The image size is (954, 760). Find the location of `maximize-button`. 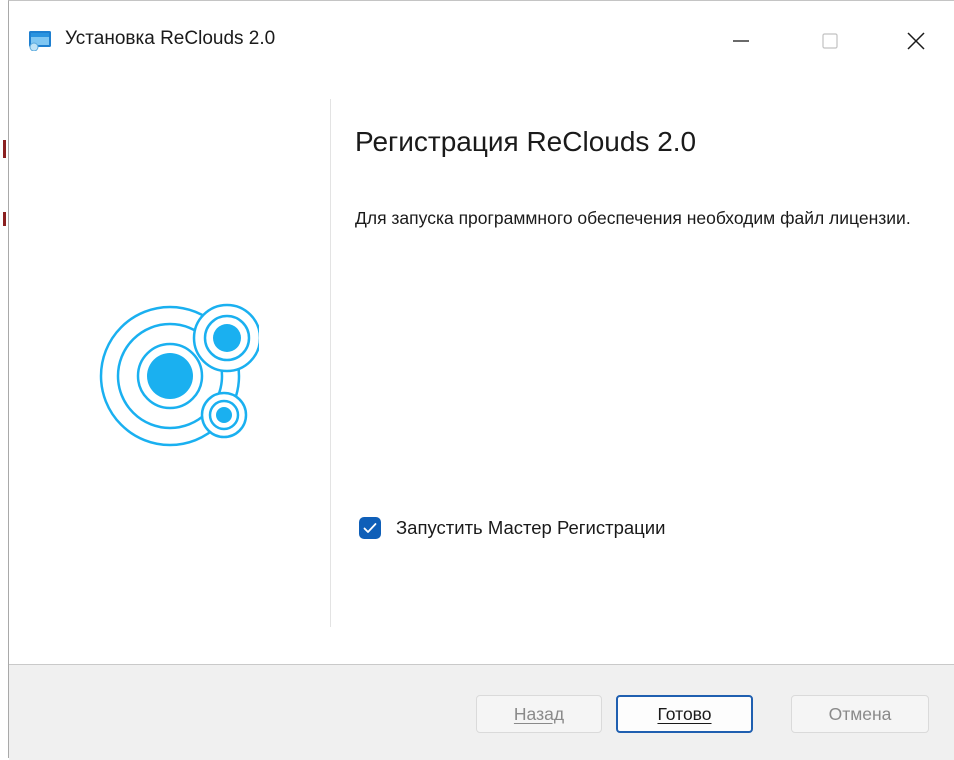

maximize-button is located at coordinates (830, 41).